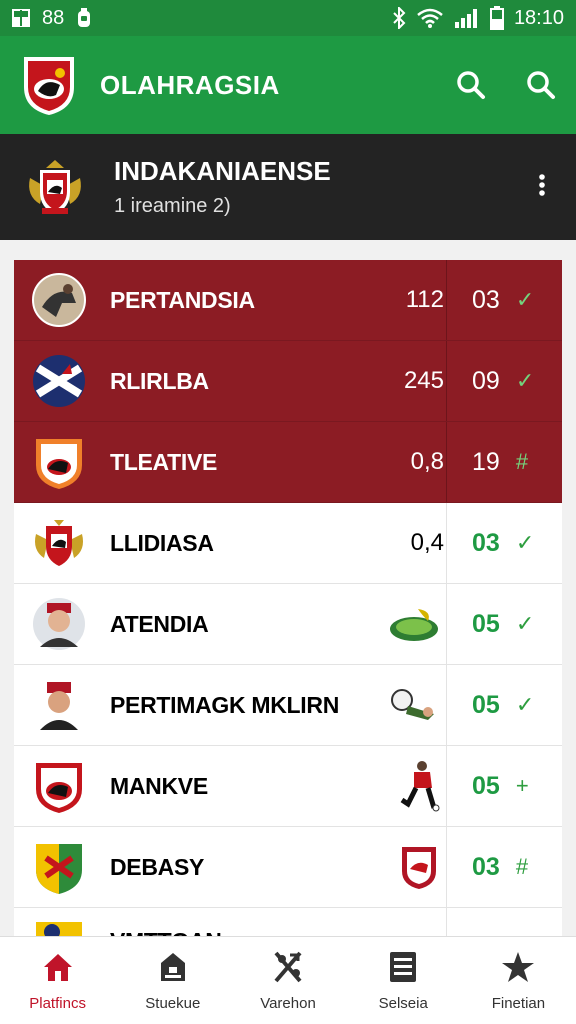 The width and height of the screenshot is (576, 1024). Describe the element at coordinates (59, 300) in the screenshot. I see `player-photo-icon` at that location.